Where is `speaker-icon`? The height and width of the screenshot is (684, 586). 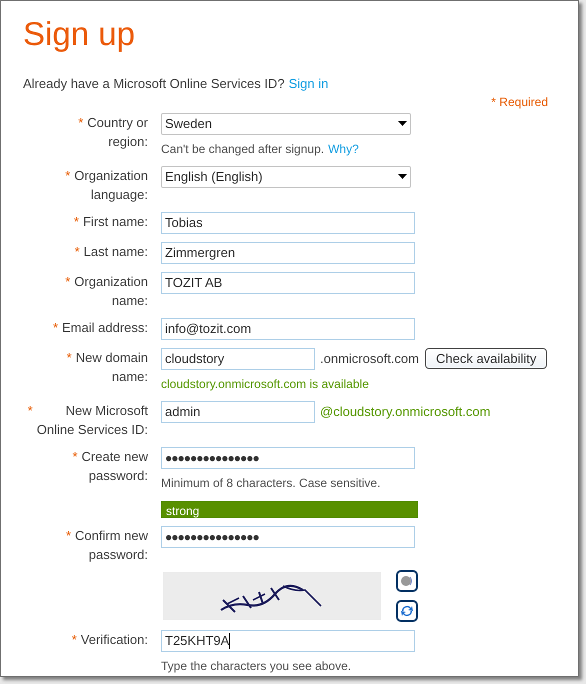 speaker-icon is located at coordinates (407, 581).